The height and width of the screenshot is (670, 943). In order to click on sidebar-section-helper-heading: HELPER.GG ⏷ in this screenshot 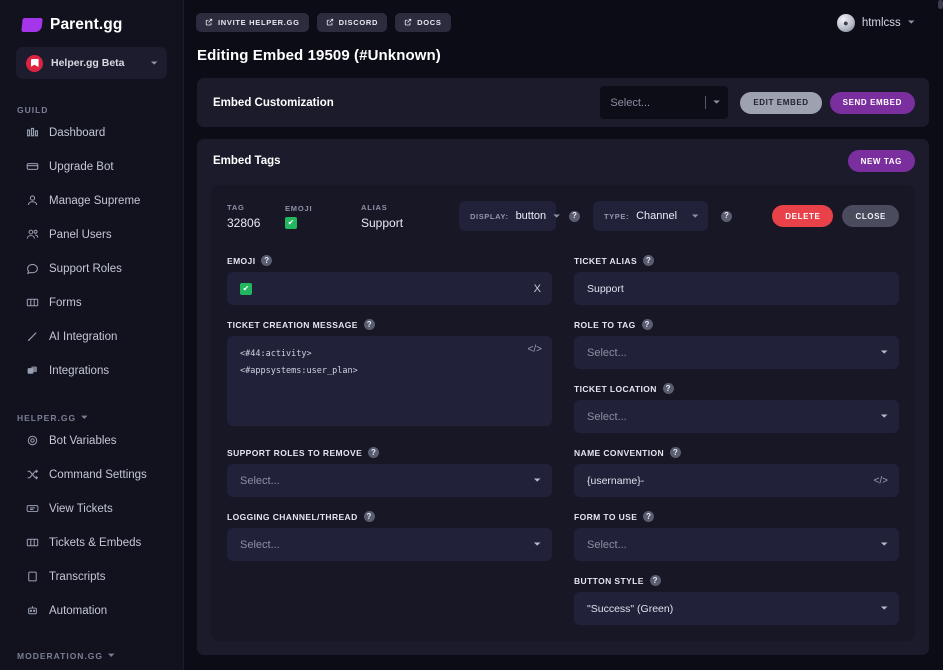, I will do `click(91, 418)`.